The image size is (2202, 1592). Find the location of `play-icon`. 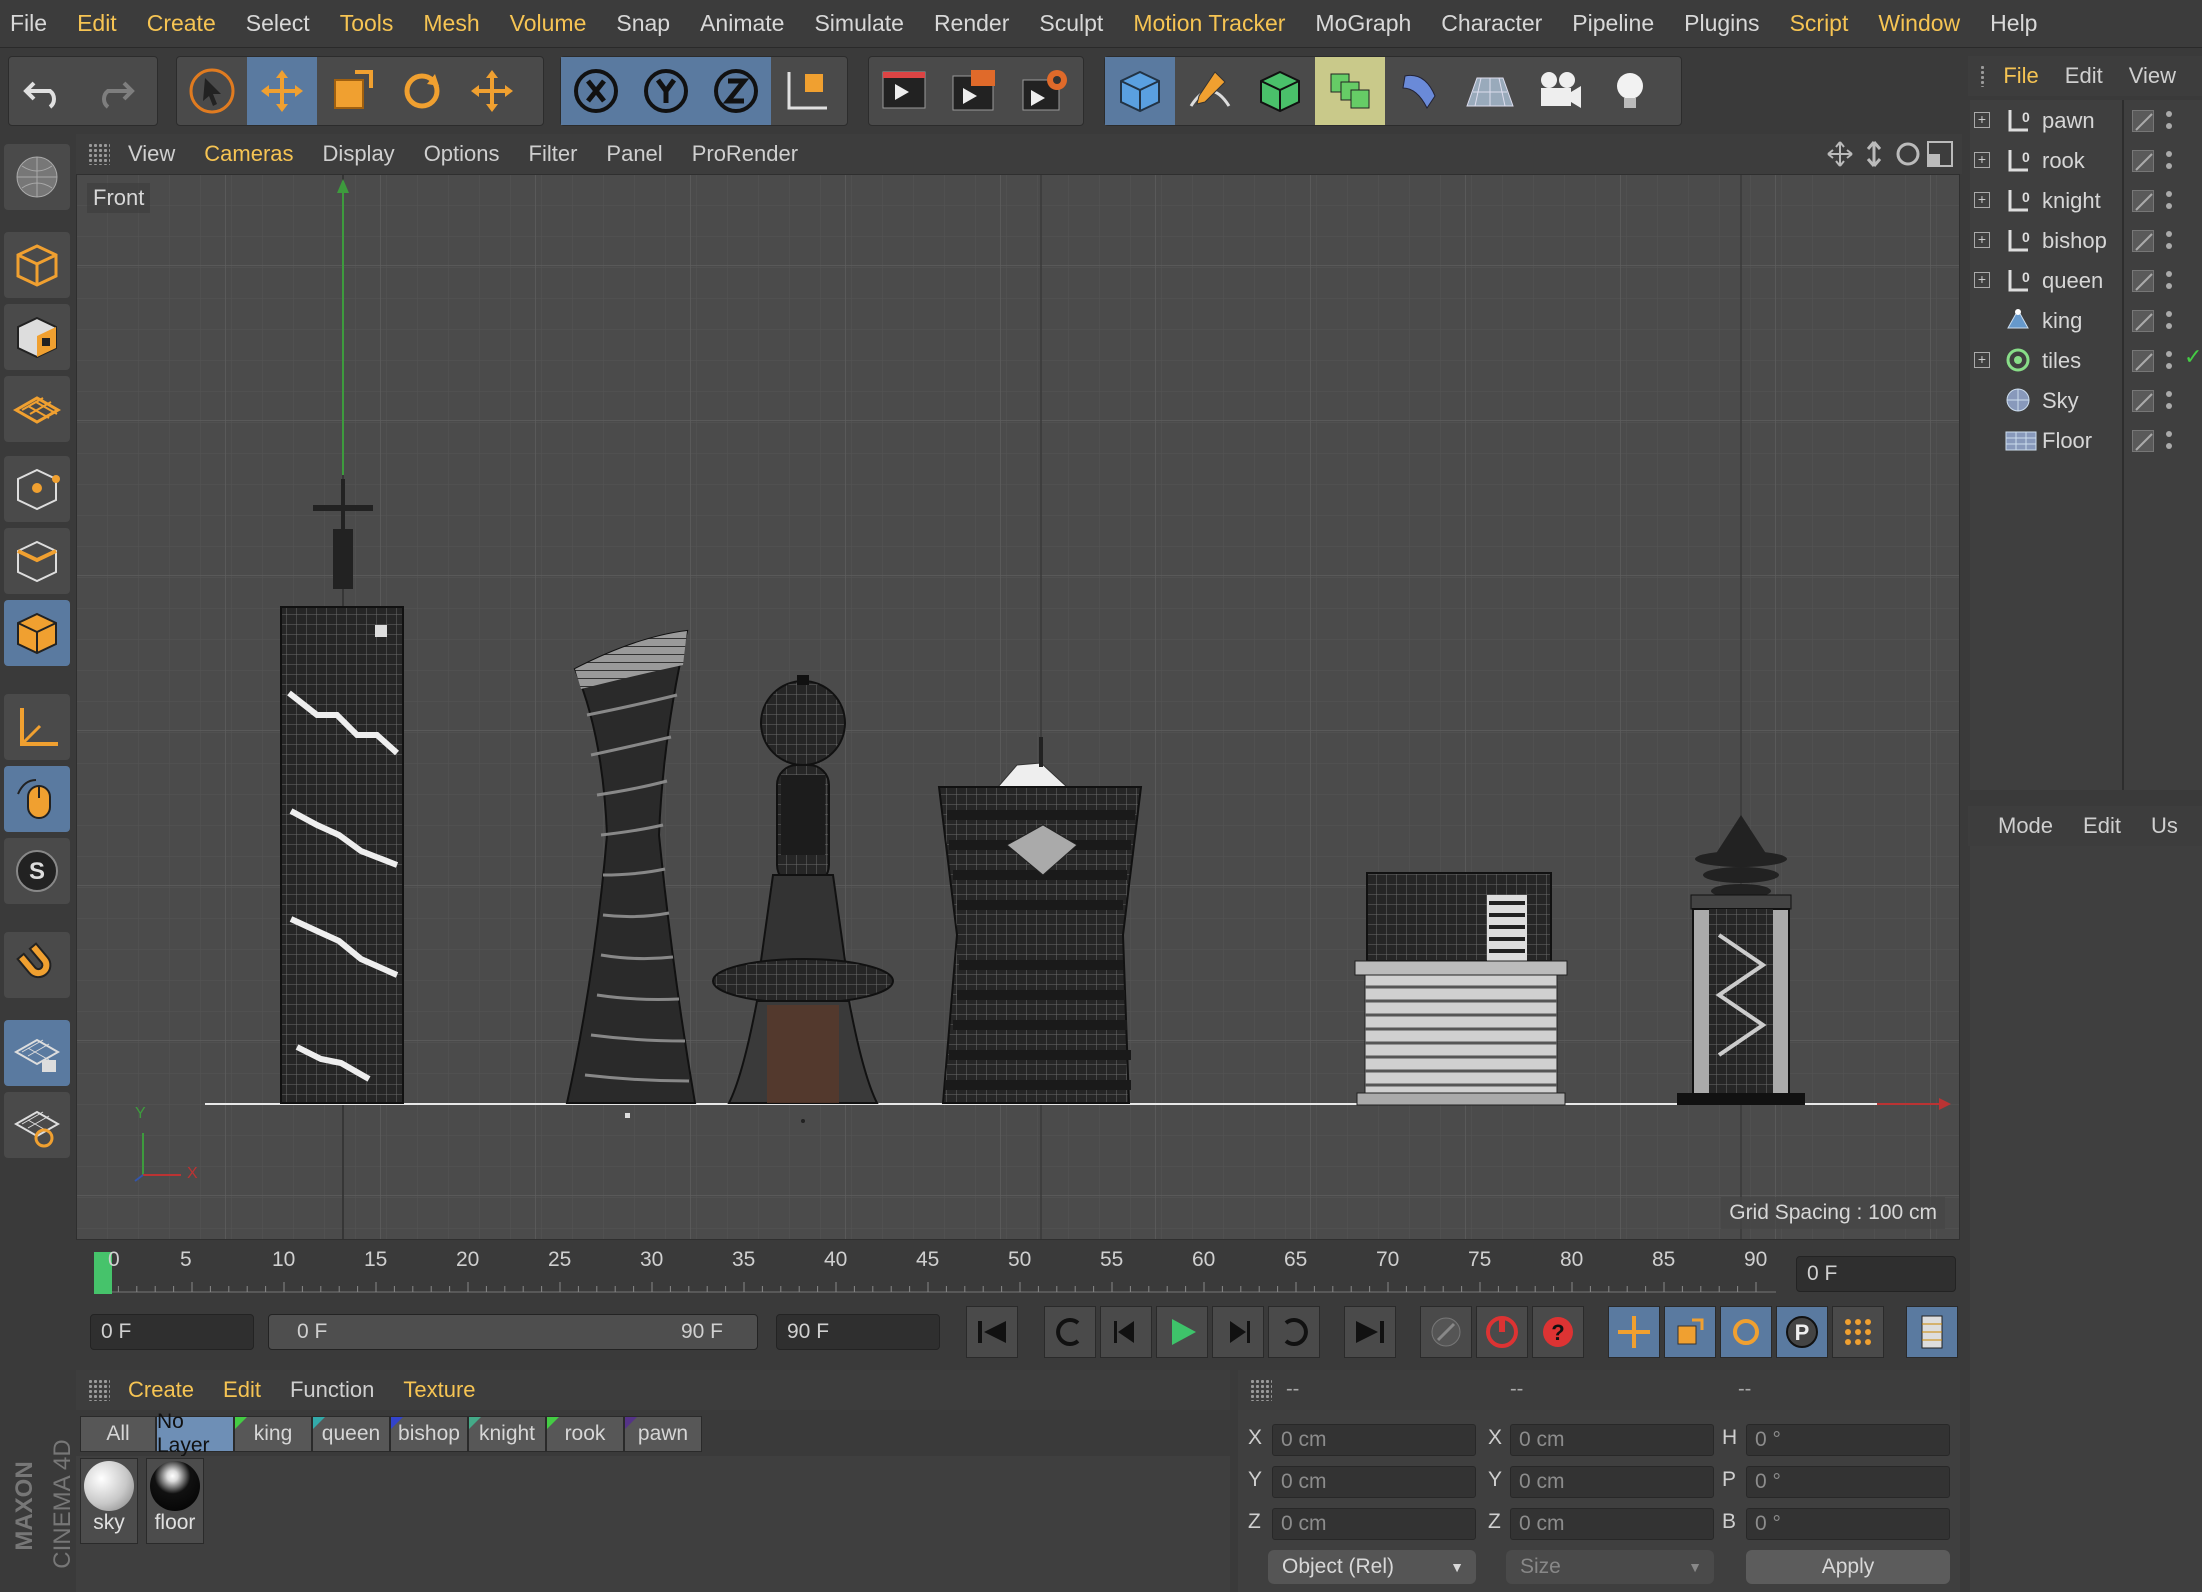

play-icon is located at coordinates (1182, 1332).